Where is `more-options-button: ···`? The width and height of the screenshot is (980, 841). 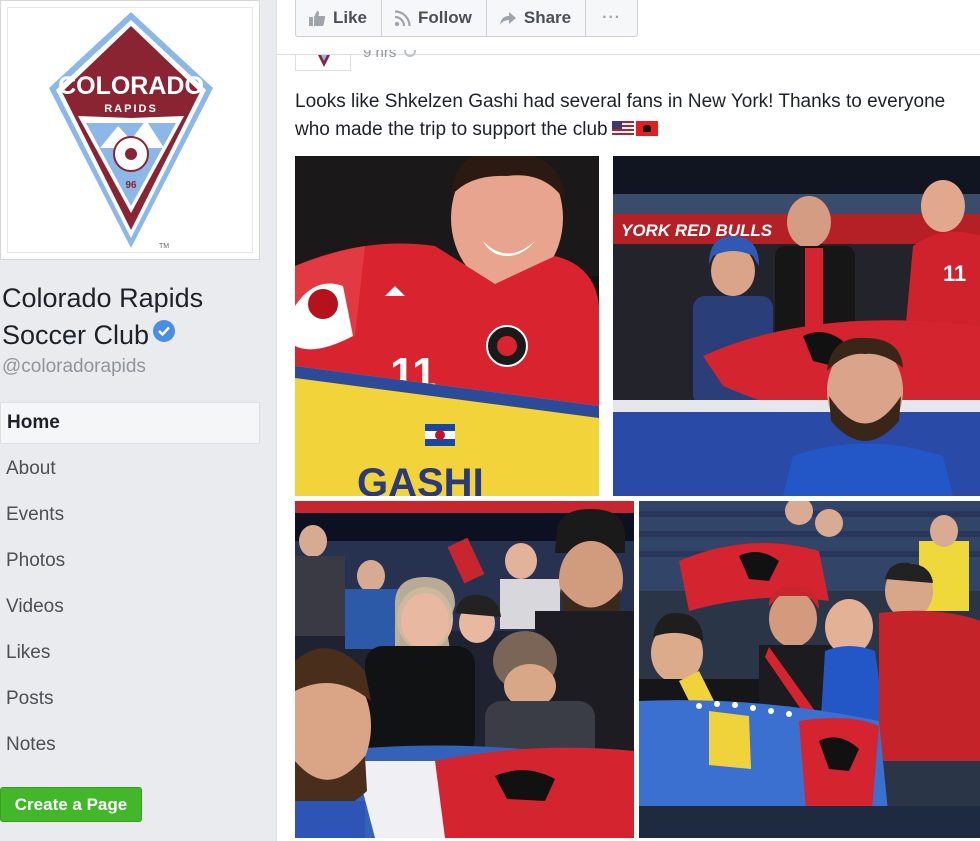 more-options-button: ··· is located at coordinates (611, 18).